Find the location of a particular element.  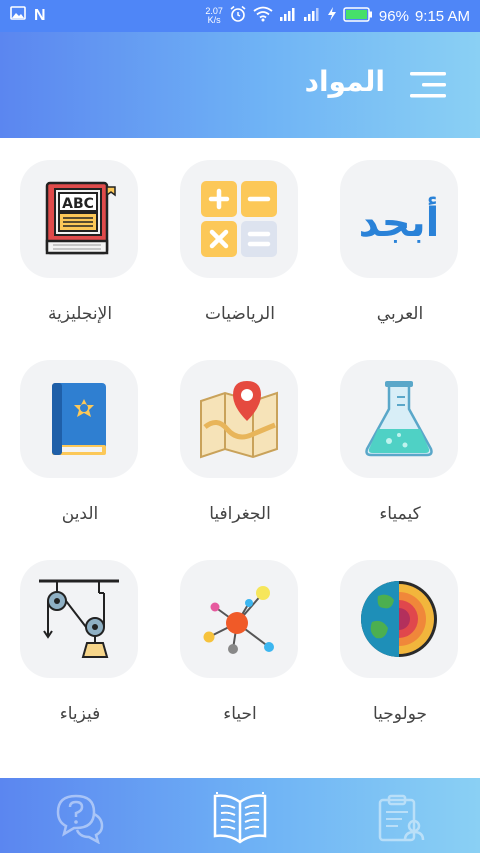

status-bar: N 2.07 K/s 96% 9:15 AM is located at coordinates (240, 16).